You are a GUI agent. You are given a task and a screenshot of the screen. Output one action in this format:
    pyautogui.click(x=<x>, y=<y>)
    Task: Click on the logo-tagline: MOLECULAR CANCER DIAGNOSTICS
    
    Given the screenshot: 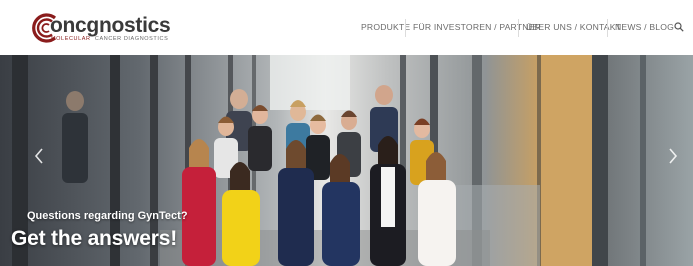 What is the action you would take?
    pyautogui.click(x=109, y=39)
    